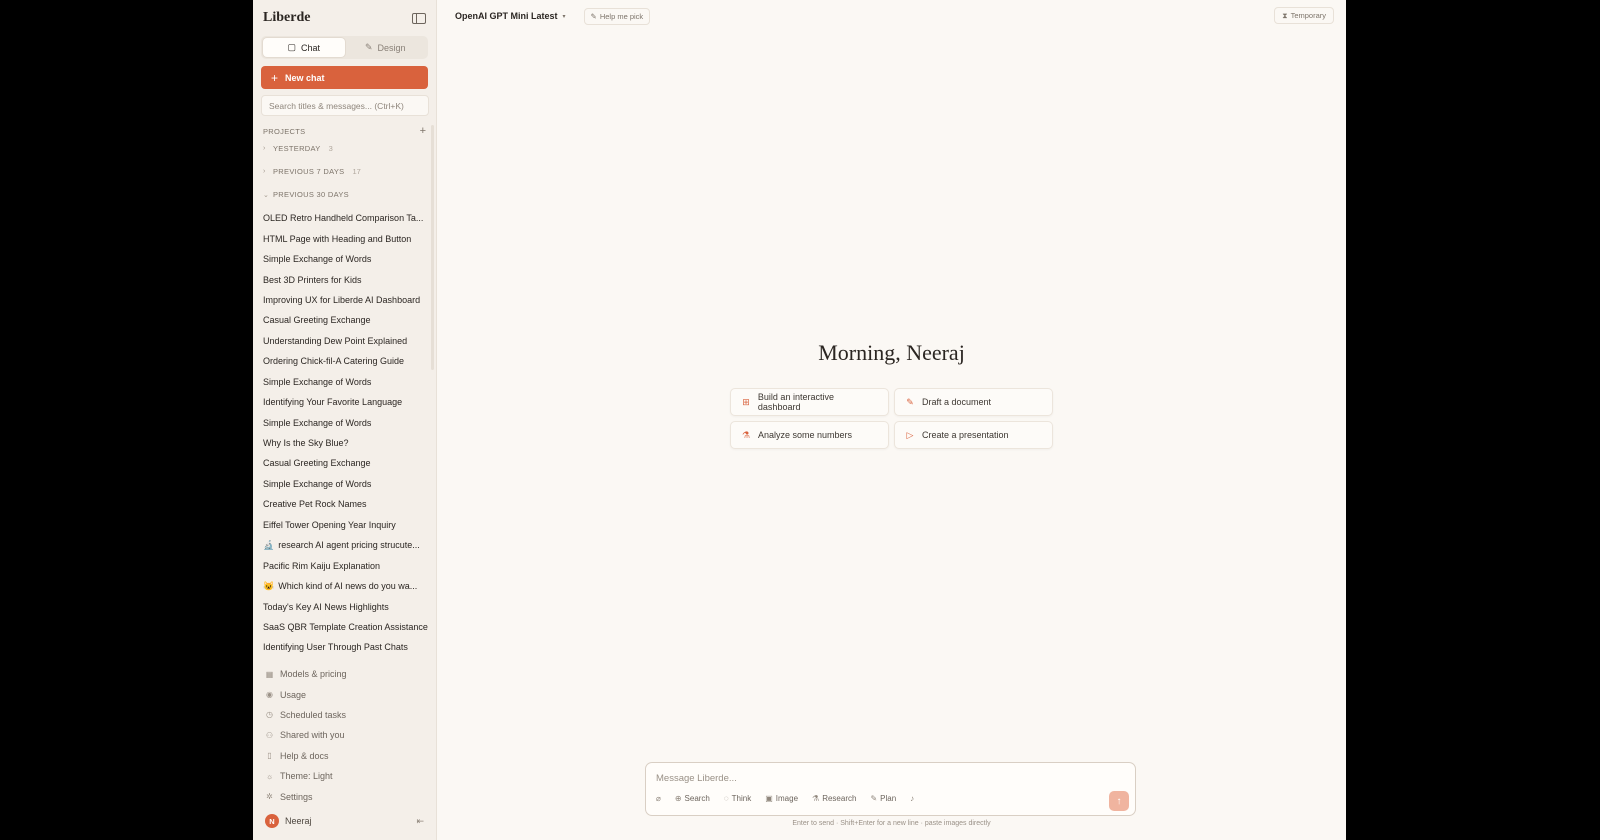  I want to click on mode-switch: ▢ Chat ✎ Design, so click(344, 47).